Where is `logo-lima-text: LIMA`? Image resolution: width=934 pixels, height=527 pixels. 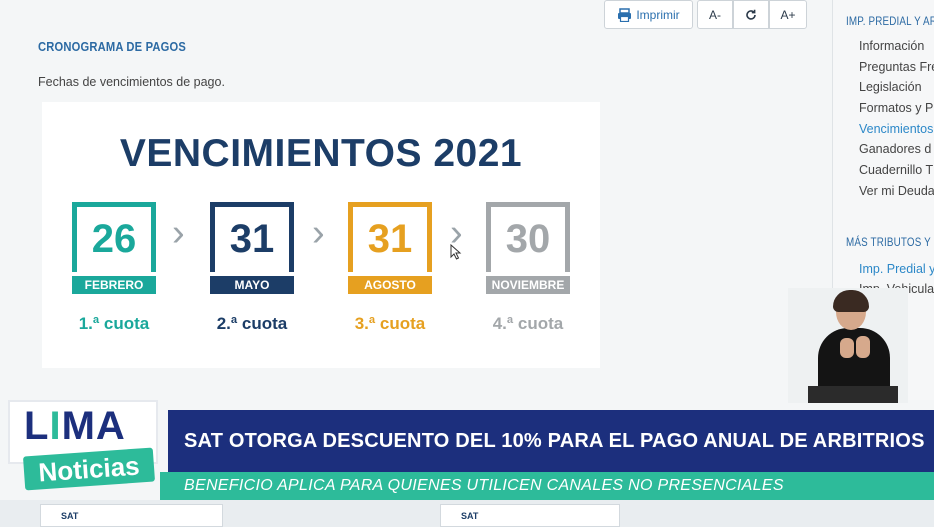
logo-lima-text: LIMA is located at coordinates (75, 426).